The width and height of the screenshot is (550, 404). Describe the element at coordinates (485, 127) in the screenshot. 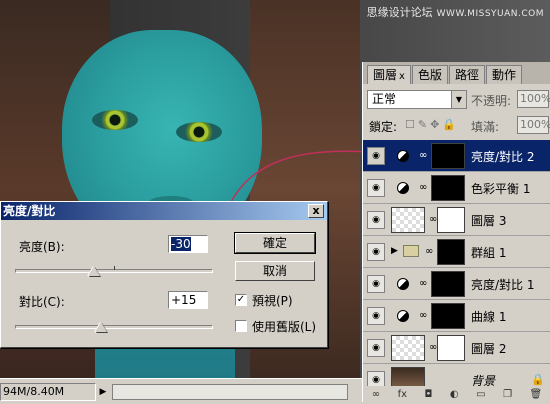

I see `fill-label: 填滿:` at that location.